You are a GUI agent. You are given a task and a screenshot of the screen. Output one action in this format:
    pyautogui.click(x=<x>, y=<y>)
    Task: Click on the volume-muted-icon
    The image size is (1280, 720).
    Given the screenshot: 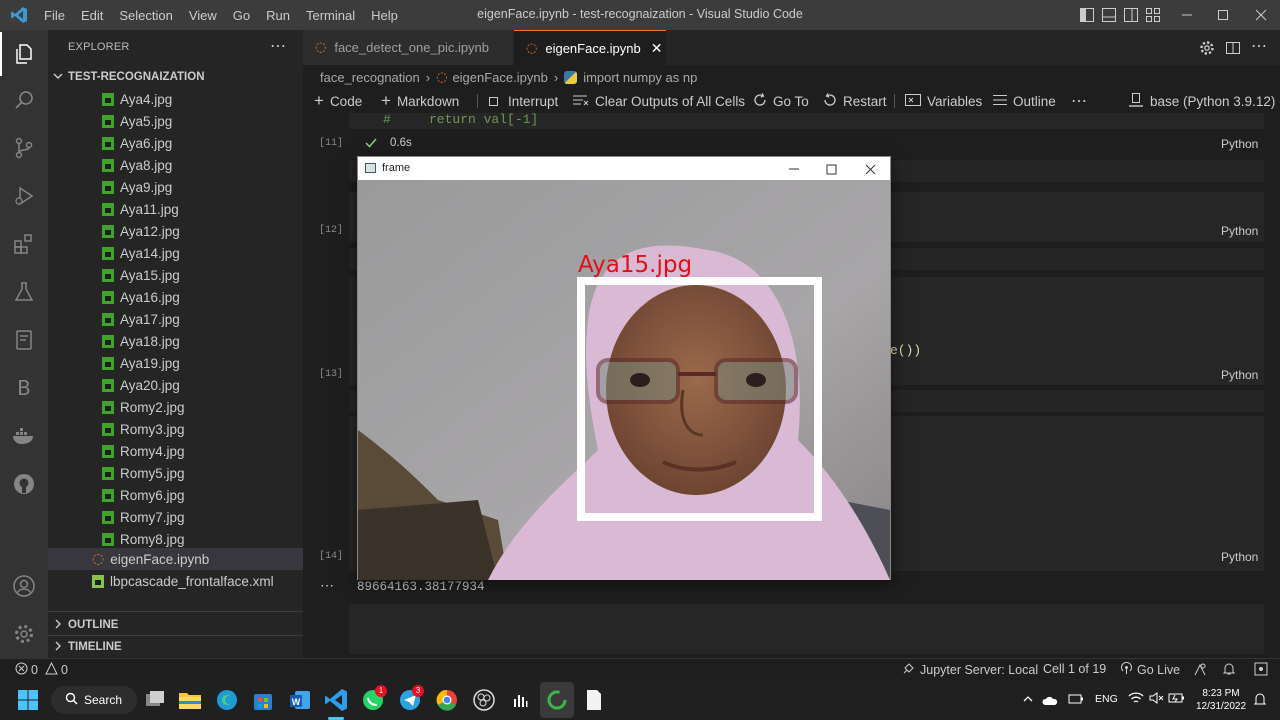 What is the action you would take?
    pyautogui.click(x=1157, y=700)
    